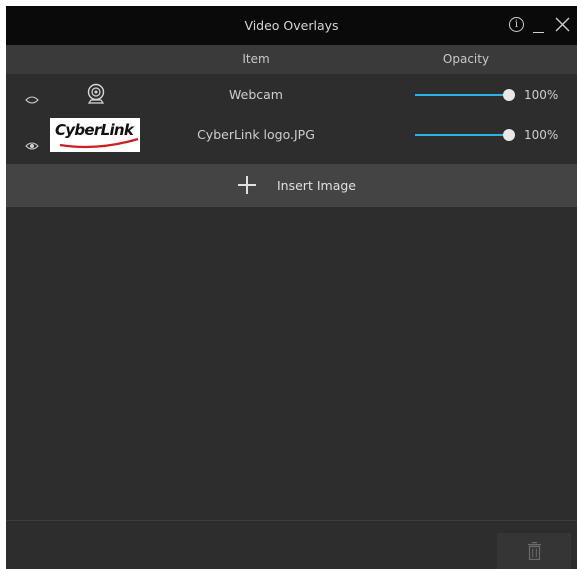 This screenshot has height=569, width=577. I want to click on delete-button, so click(534, 551).